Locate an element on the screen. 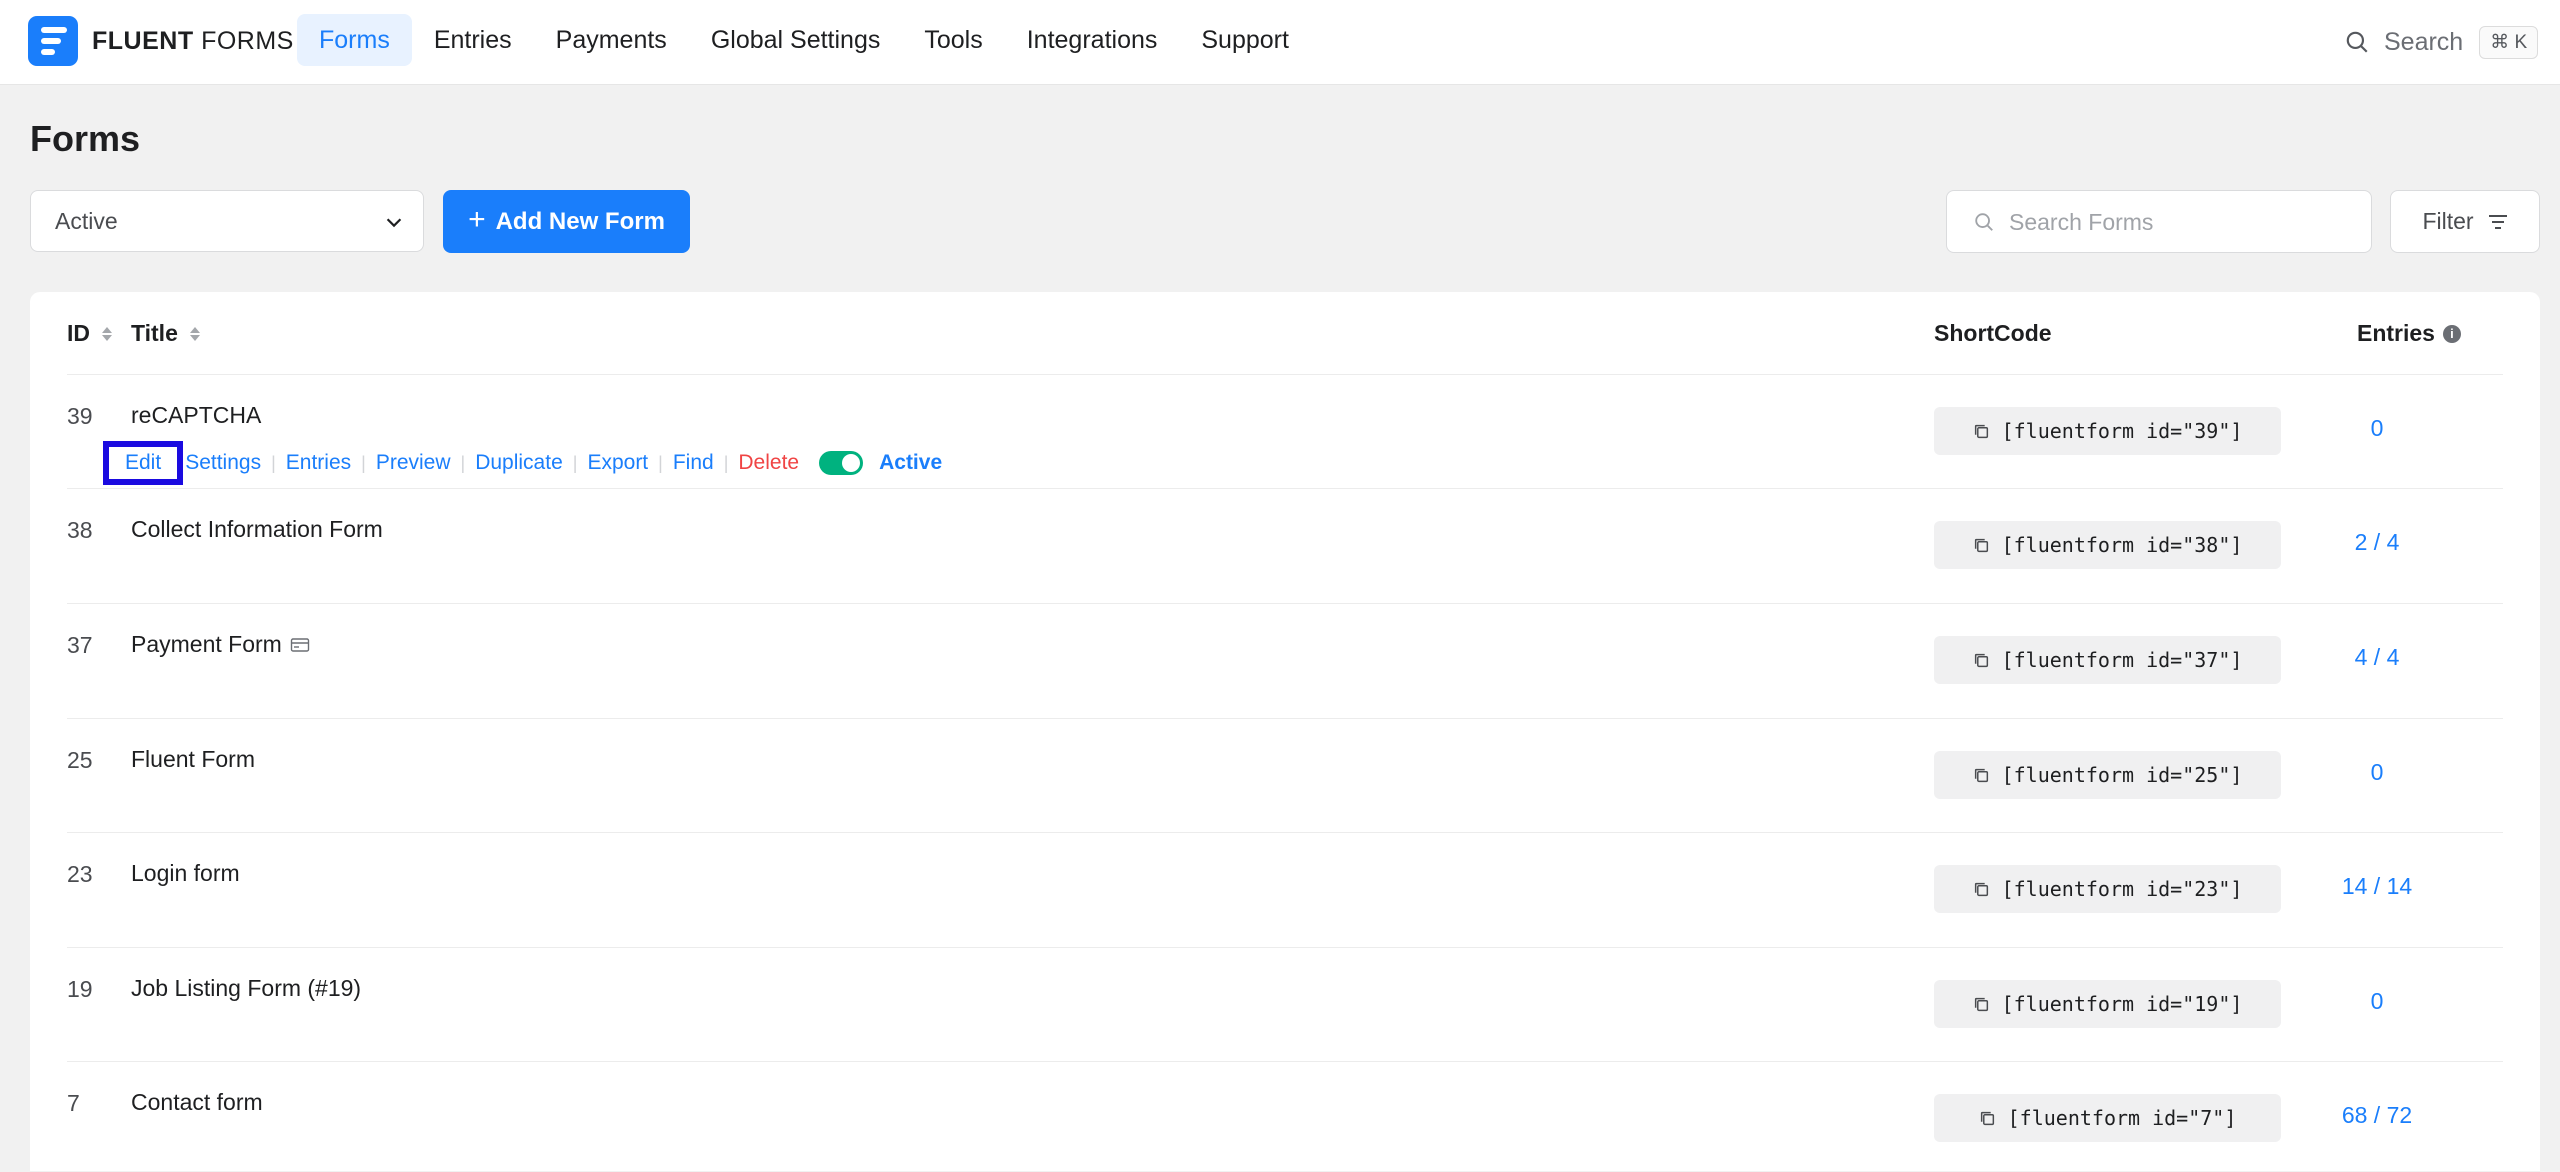  preview-link: Preview is located at coordinates (413, 463).